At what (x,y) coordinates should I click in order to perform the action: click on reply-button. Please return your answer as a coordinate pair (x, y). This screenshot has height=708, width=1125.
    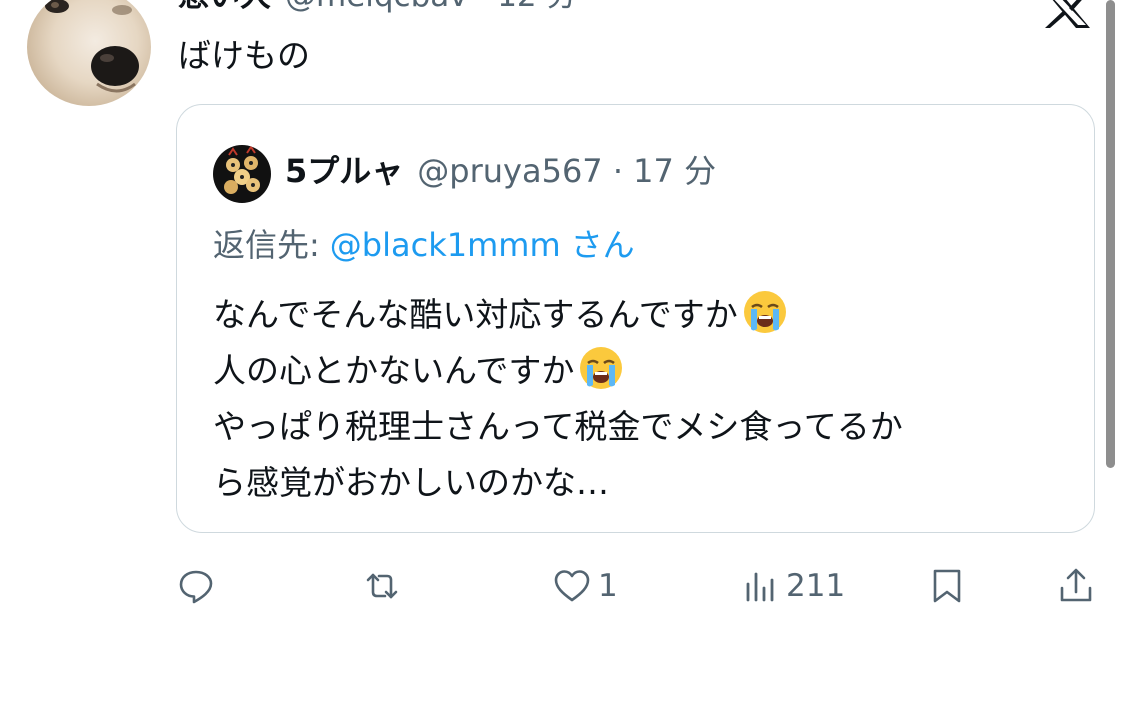
    Looking at the image, I should click on (199, 586).